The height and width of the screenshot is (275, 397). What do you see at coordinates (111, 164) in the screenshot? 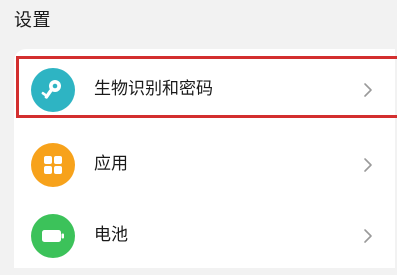
I see `settings-item-label: 应用` at bounding box center [111, 164].